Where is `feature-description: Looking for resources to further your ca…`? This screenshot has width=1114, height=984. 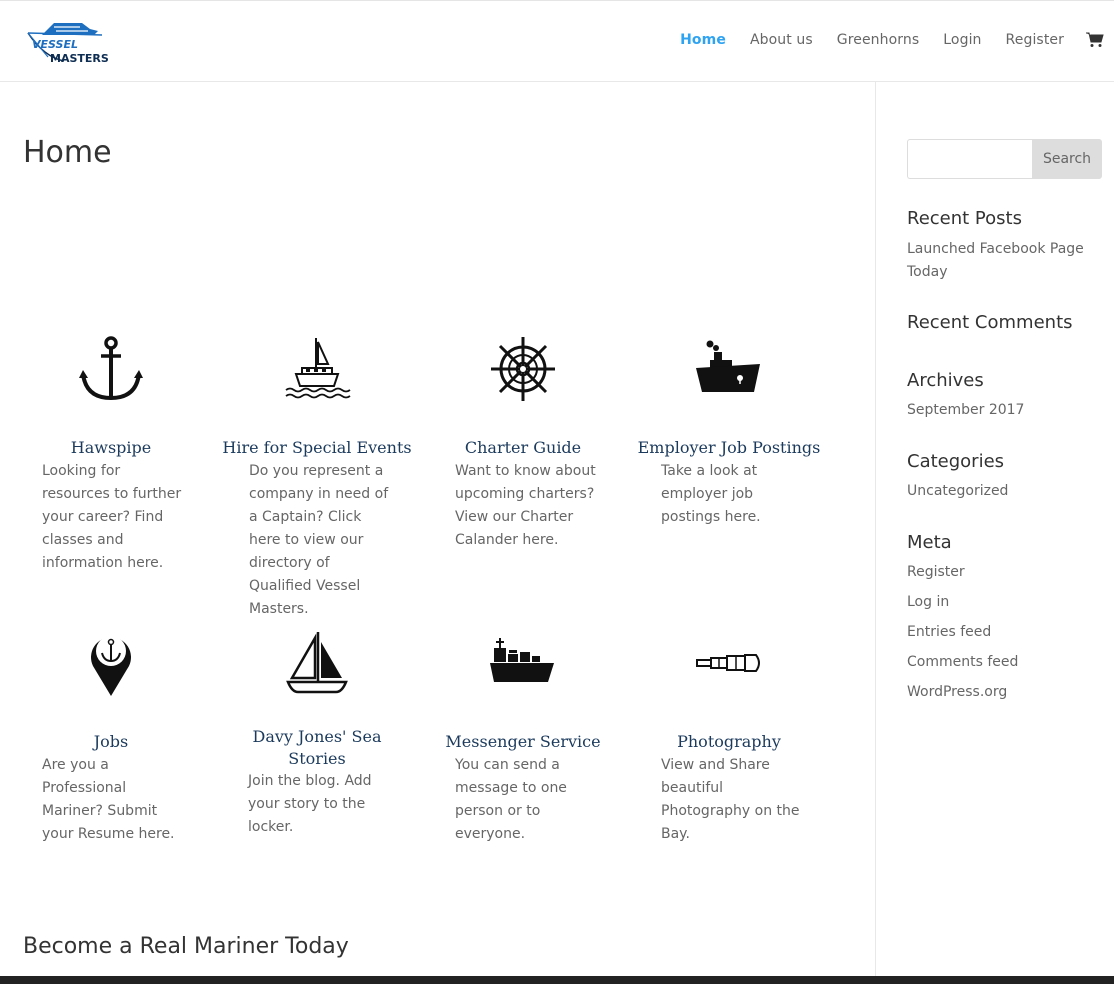 feature-description: Looking for resources to further your ca… is located at coordinates (112, 517).